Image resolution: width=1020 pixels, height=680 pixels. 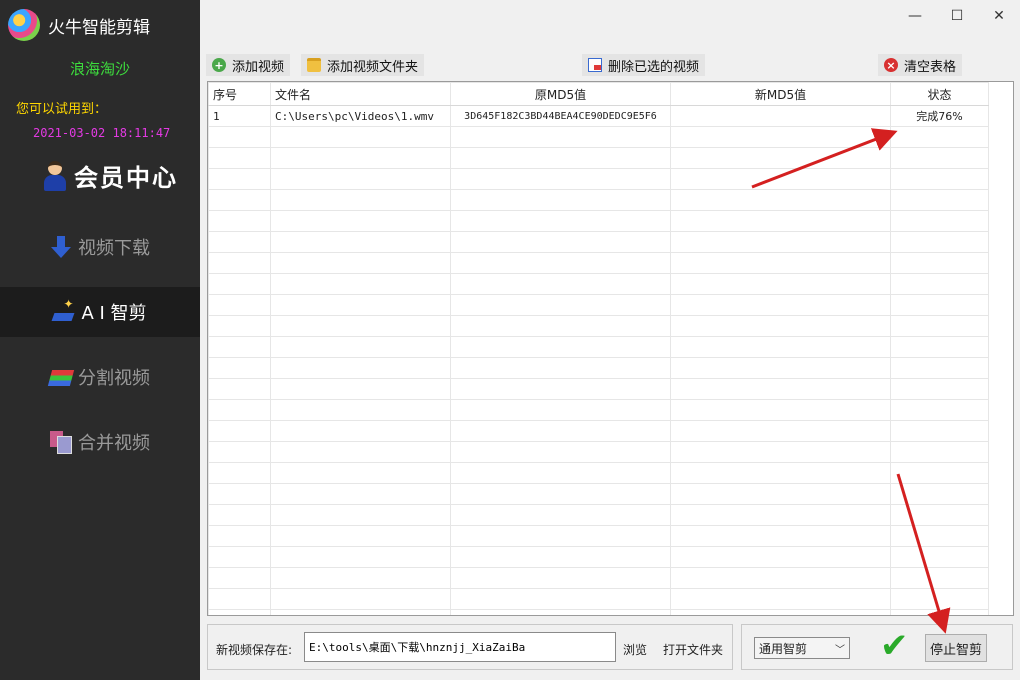 What do you see at coordinates (802, 648) in the screenshot?
I see `mode-select: 通用智剪 ﹀` at bounding box center [802, 648].